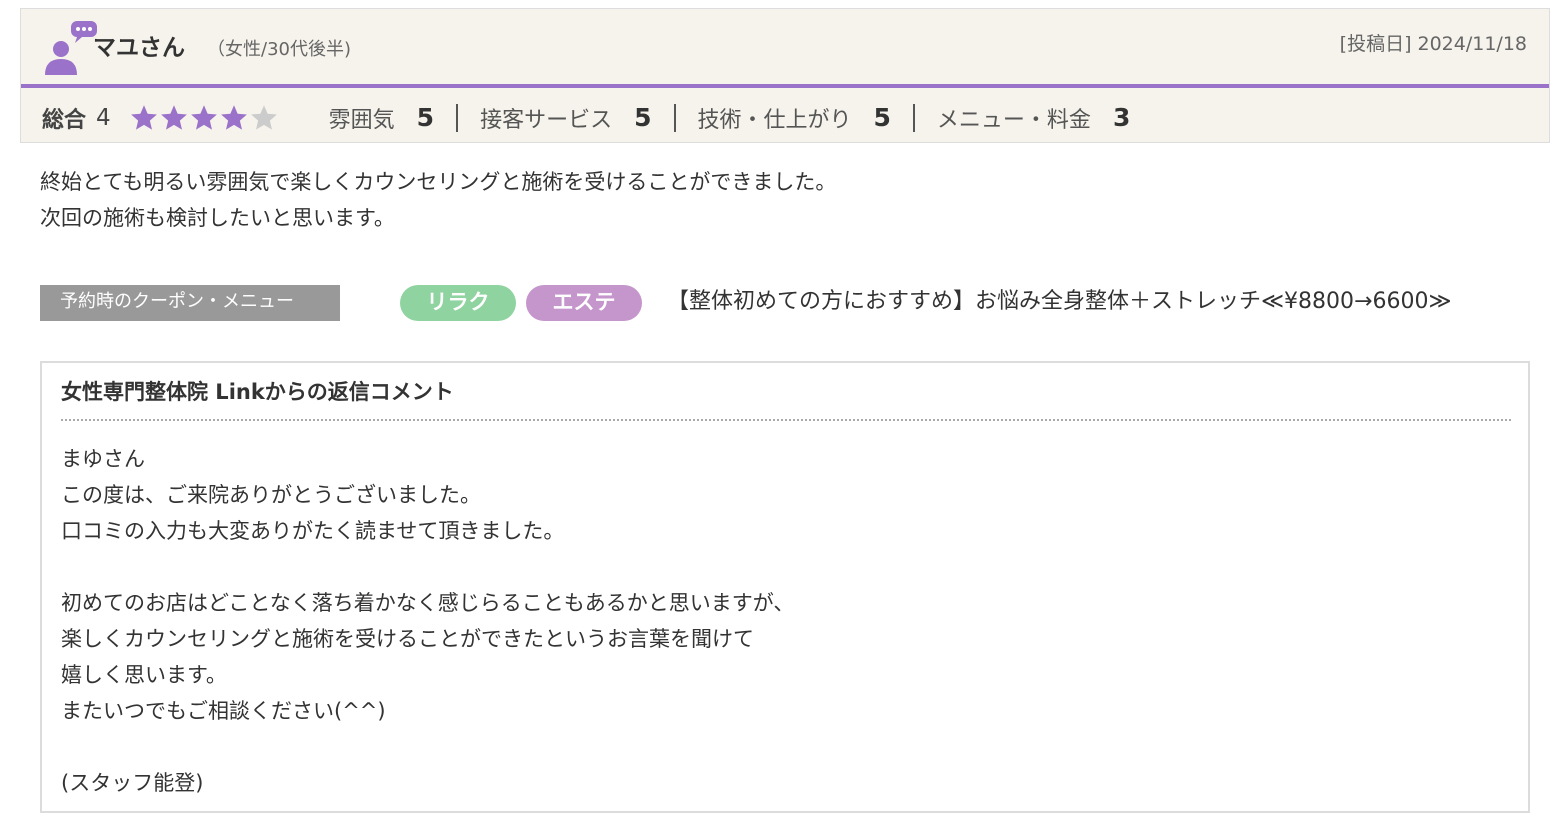  What do you see at coordinates (190, 303) in the screenshot?
I see `coupon-label: 予約時のクーポン・メニュー` at bounding box center [190, 303].